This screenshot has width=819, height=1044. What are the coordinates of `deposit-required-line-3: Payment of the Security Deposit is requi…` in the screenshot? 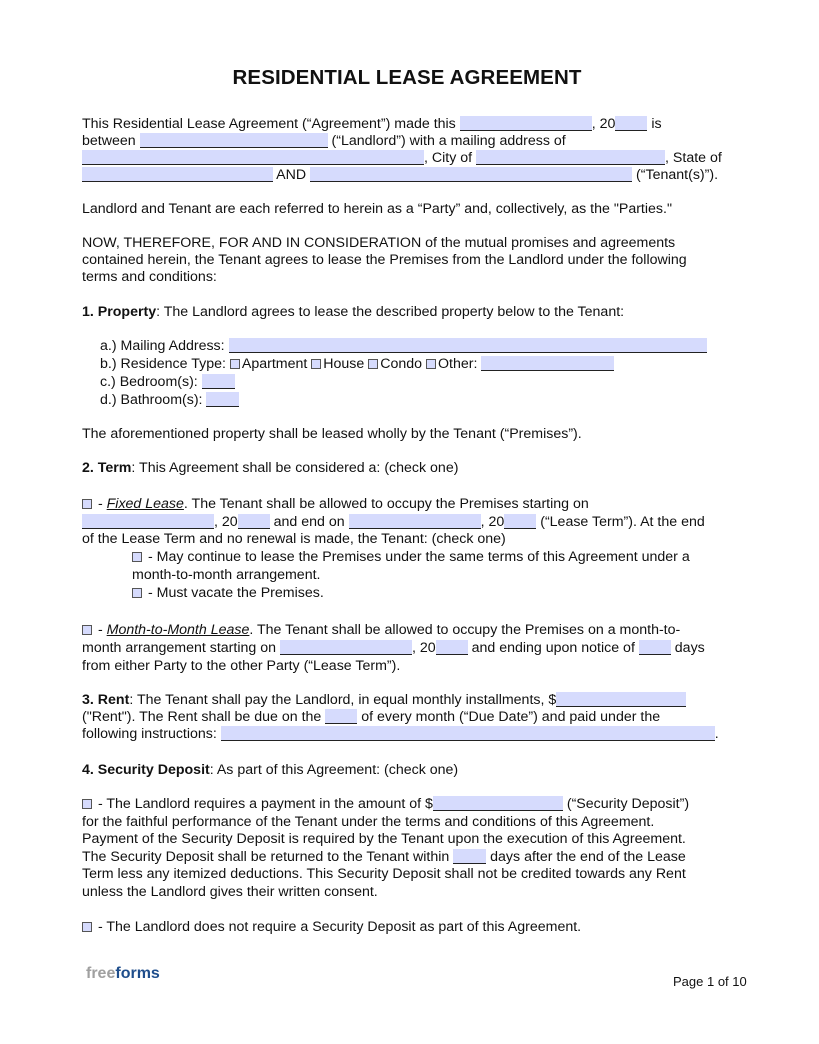 It's located at (384, 839).